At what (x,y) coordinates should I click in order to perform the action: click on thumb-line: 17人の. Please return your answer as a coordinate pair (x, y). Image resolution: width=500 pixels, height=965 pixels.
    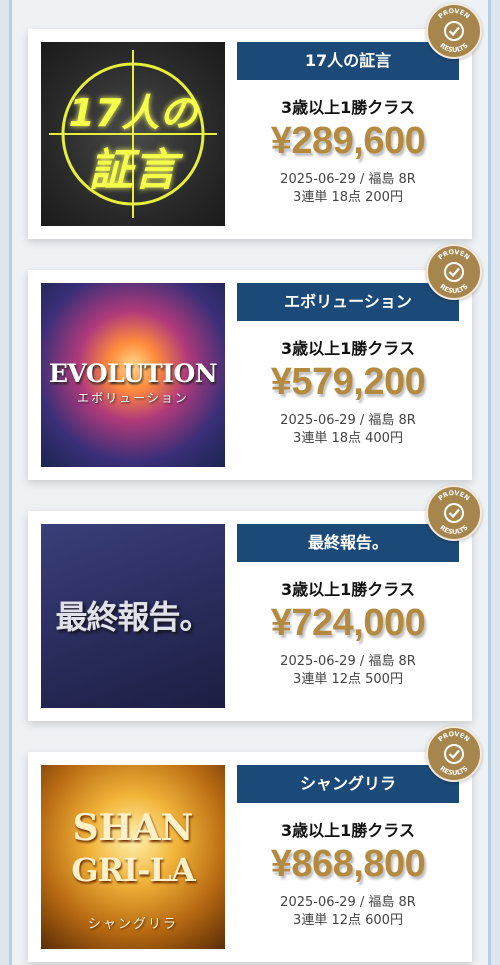
    Looking at the image, I should click on (133, 113).